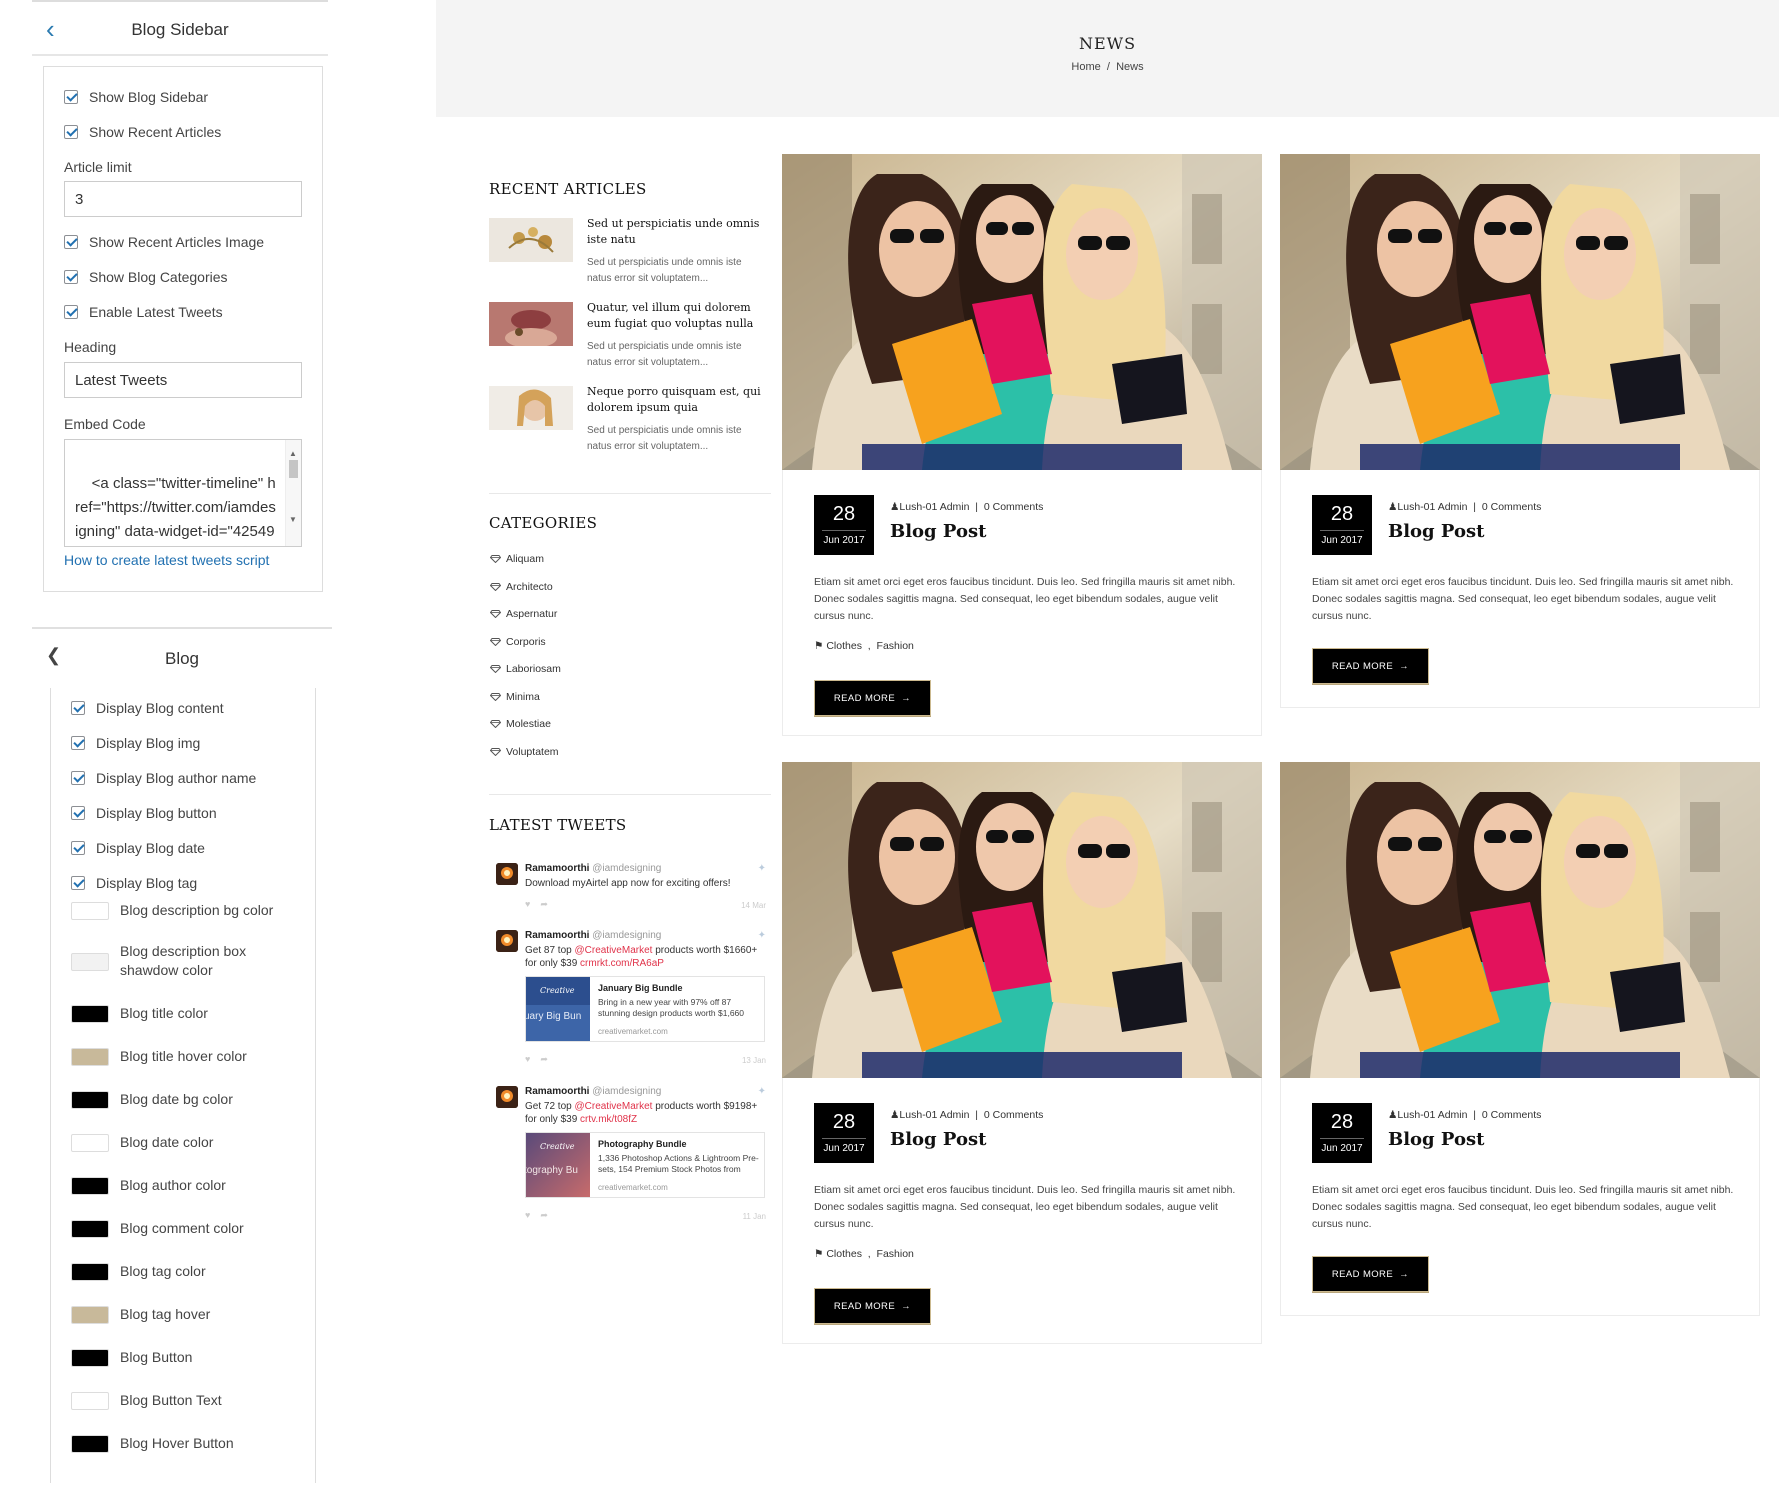 The width and height of the screenshot is (1779, 1503). I want to click on show-blog-categories-checkbox: Show Blog Categories, so click(146, 277).